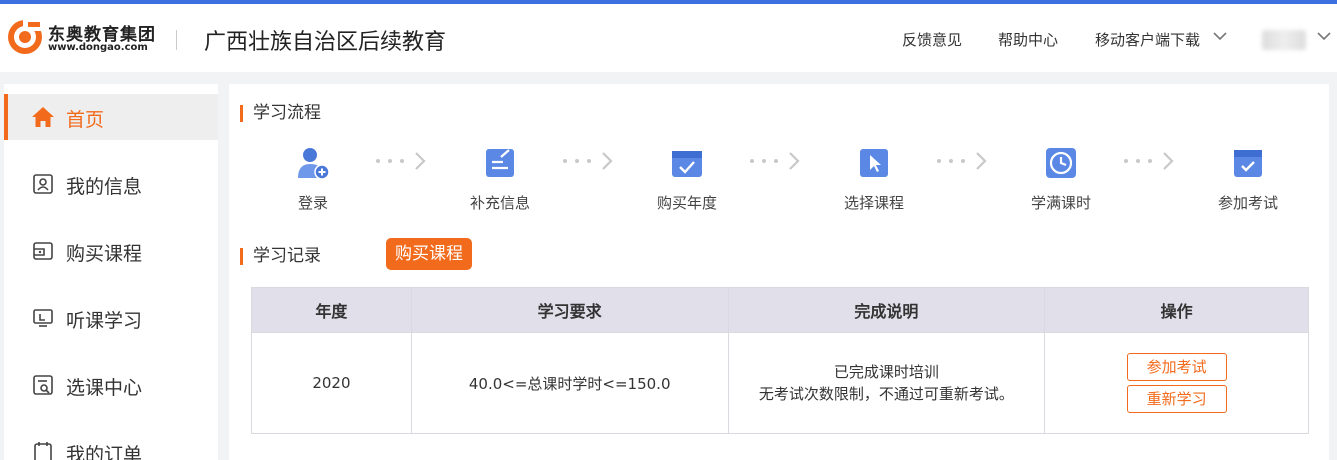 The height and width of the screenshot is (460, 1337). I want to click on dongao-logo-icon, so click(26, 36).